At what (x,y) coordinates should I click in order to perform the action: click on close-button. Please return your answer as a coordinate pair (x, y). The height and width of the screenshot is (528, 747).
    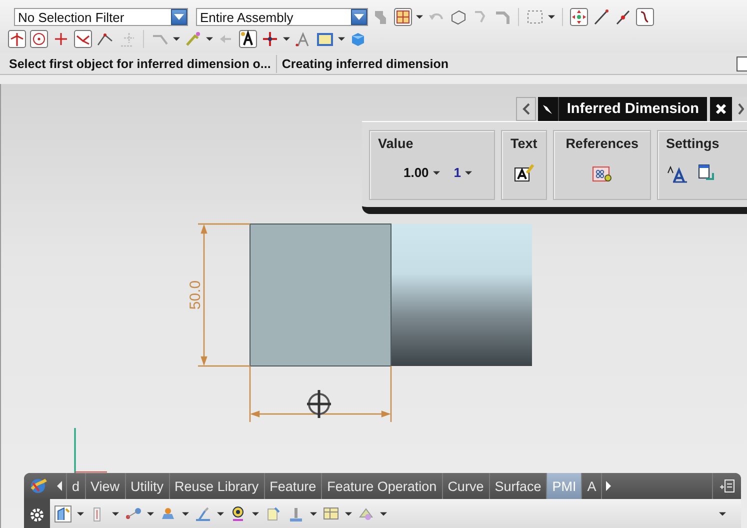
    Looking at the image, I should click on (721, 109).